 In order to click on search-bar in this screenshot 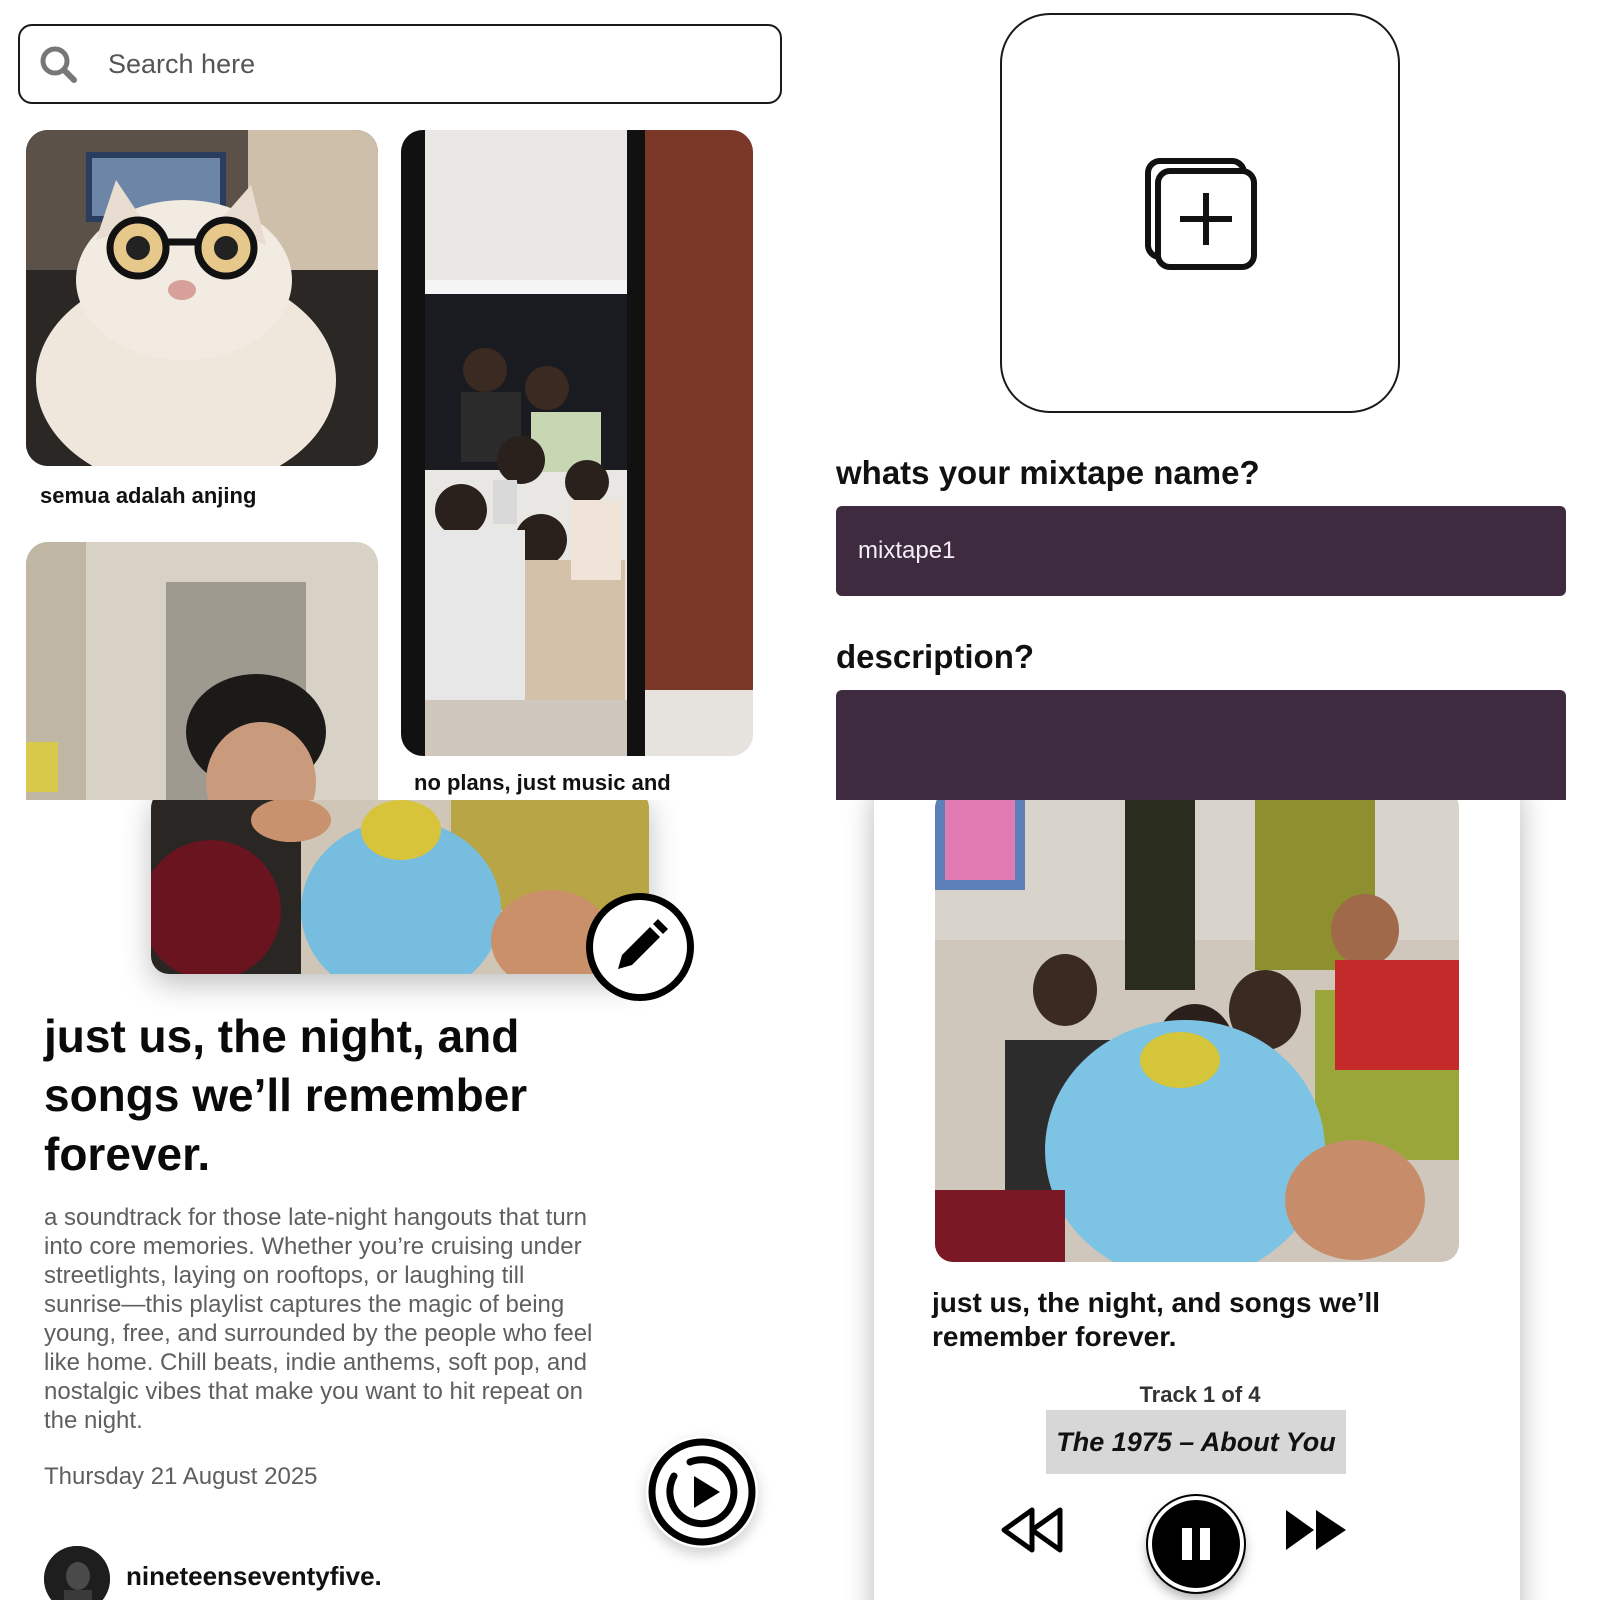, I will do `click(400, 64)`.